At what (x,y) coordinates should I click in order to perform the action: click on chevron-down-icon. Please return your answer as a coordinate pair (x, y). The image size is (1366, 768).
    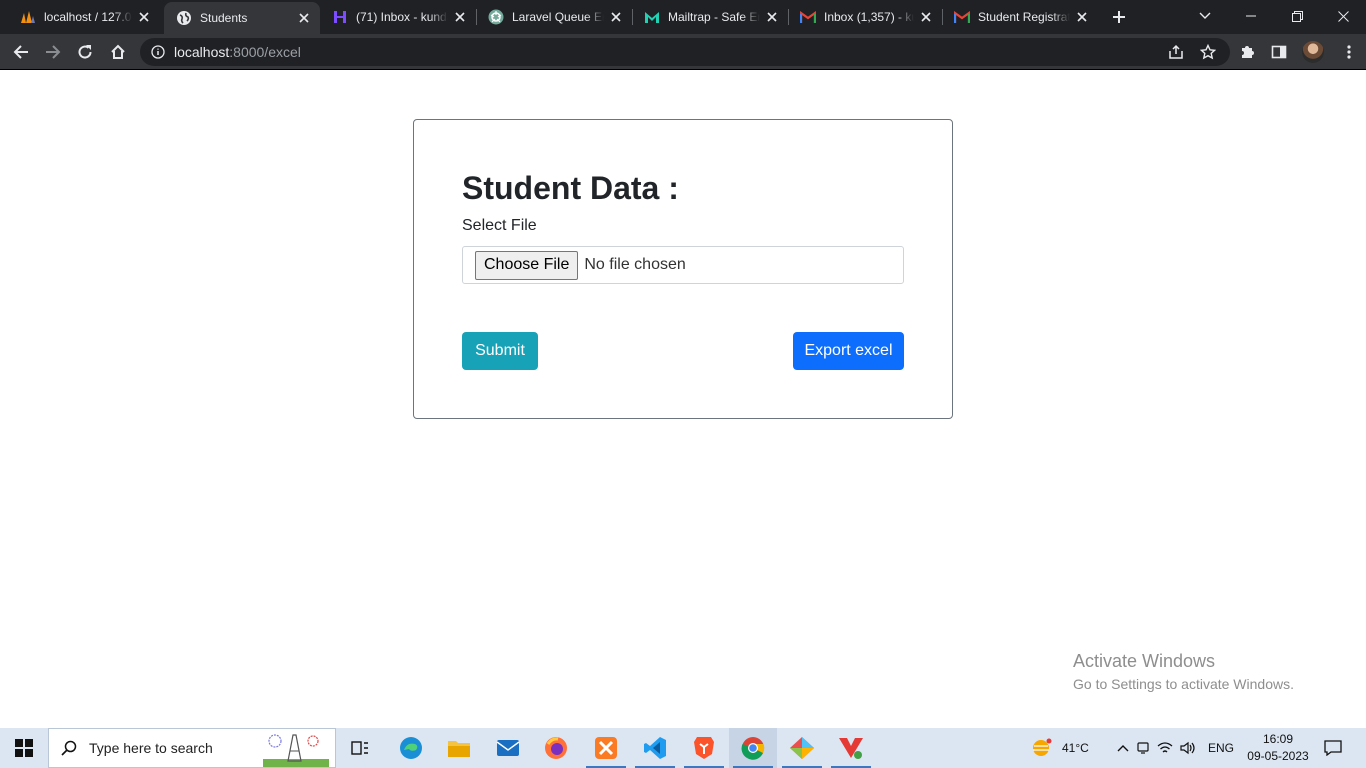
    Looking at the image, I should click on (1205, 15).